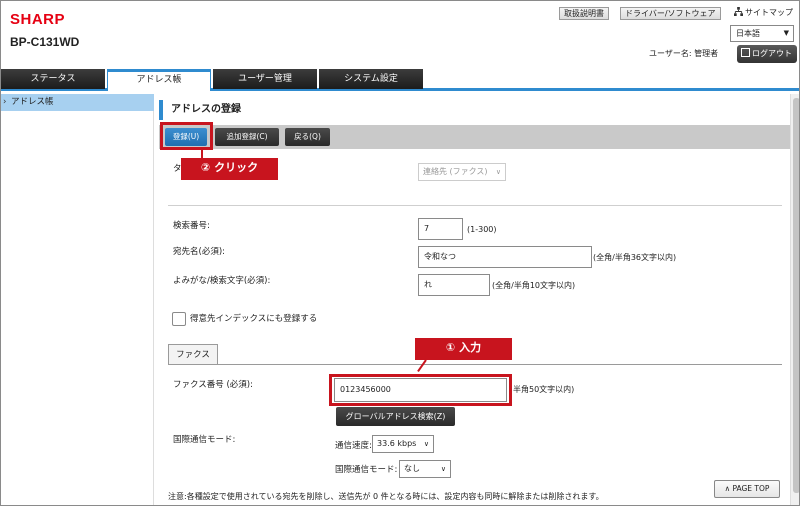 The width and height of the screenshot is (800, 506). Describe the element at coordinates (371, 79) in the screenshot. I see `tab-system-settings: システム設定` at that location.